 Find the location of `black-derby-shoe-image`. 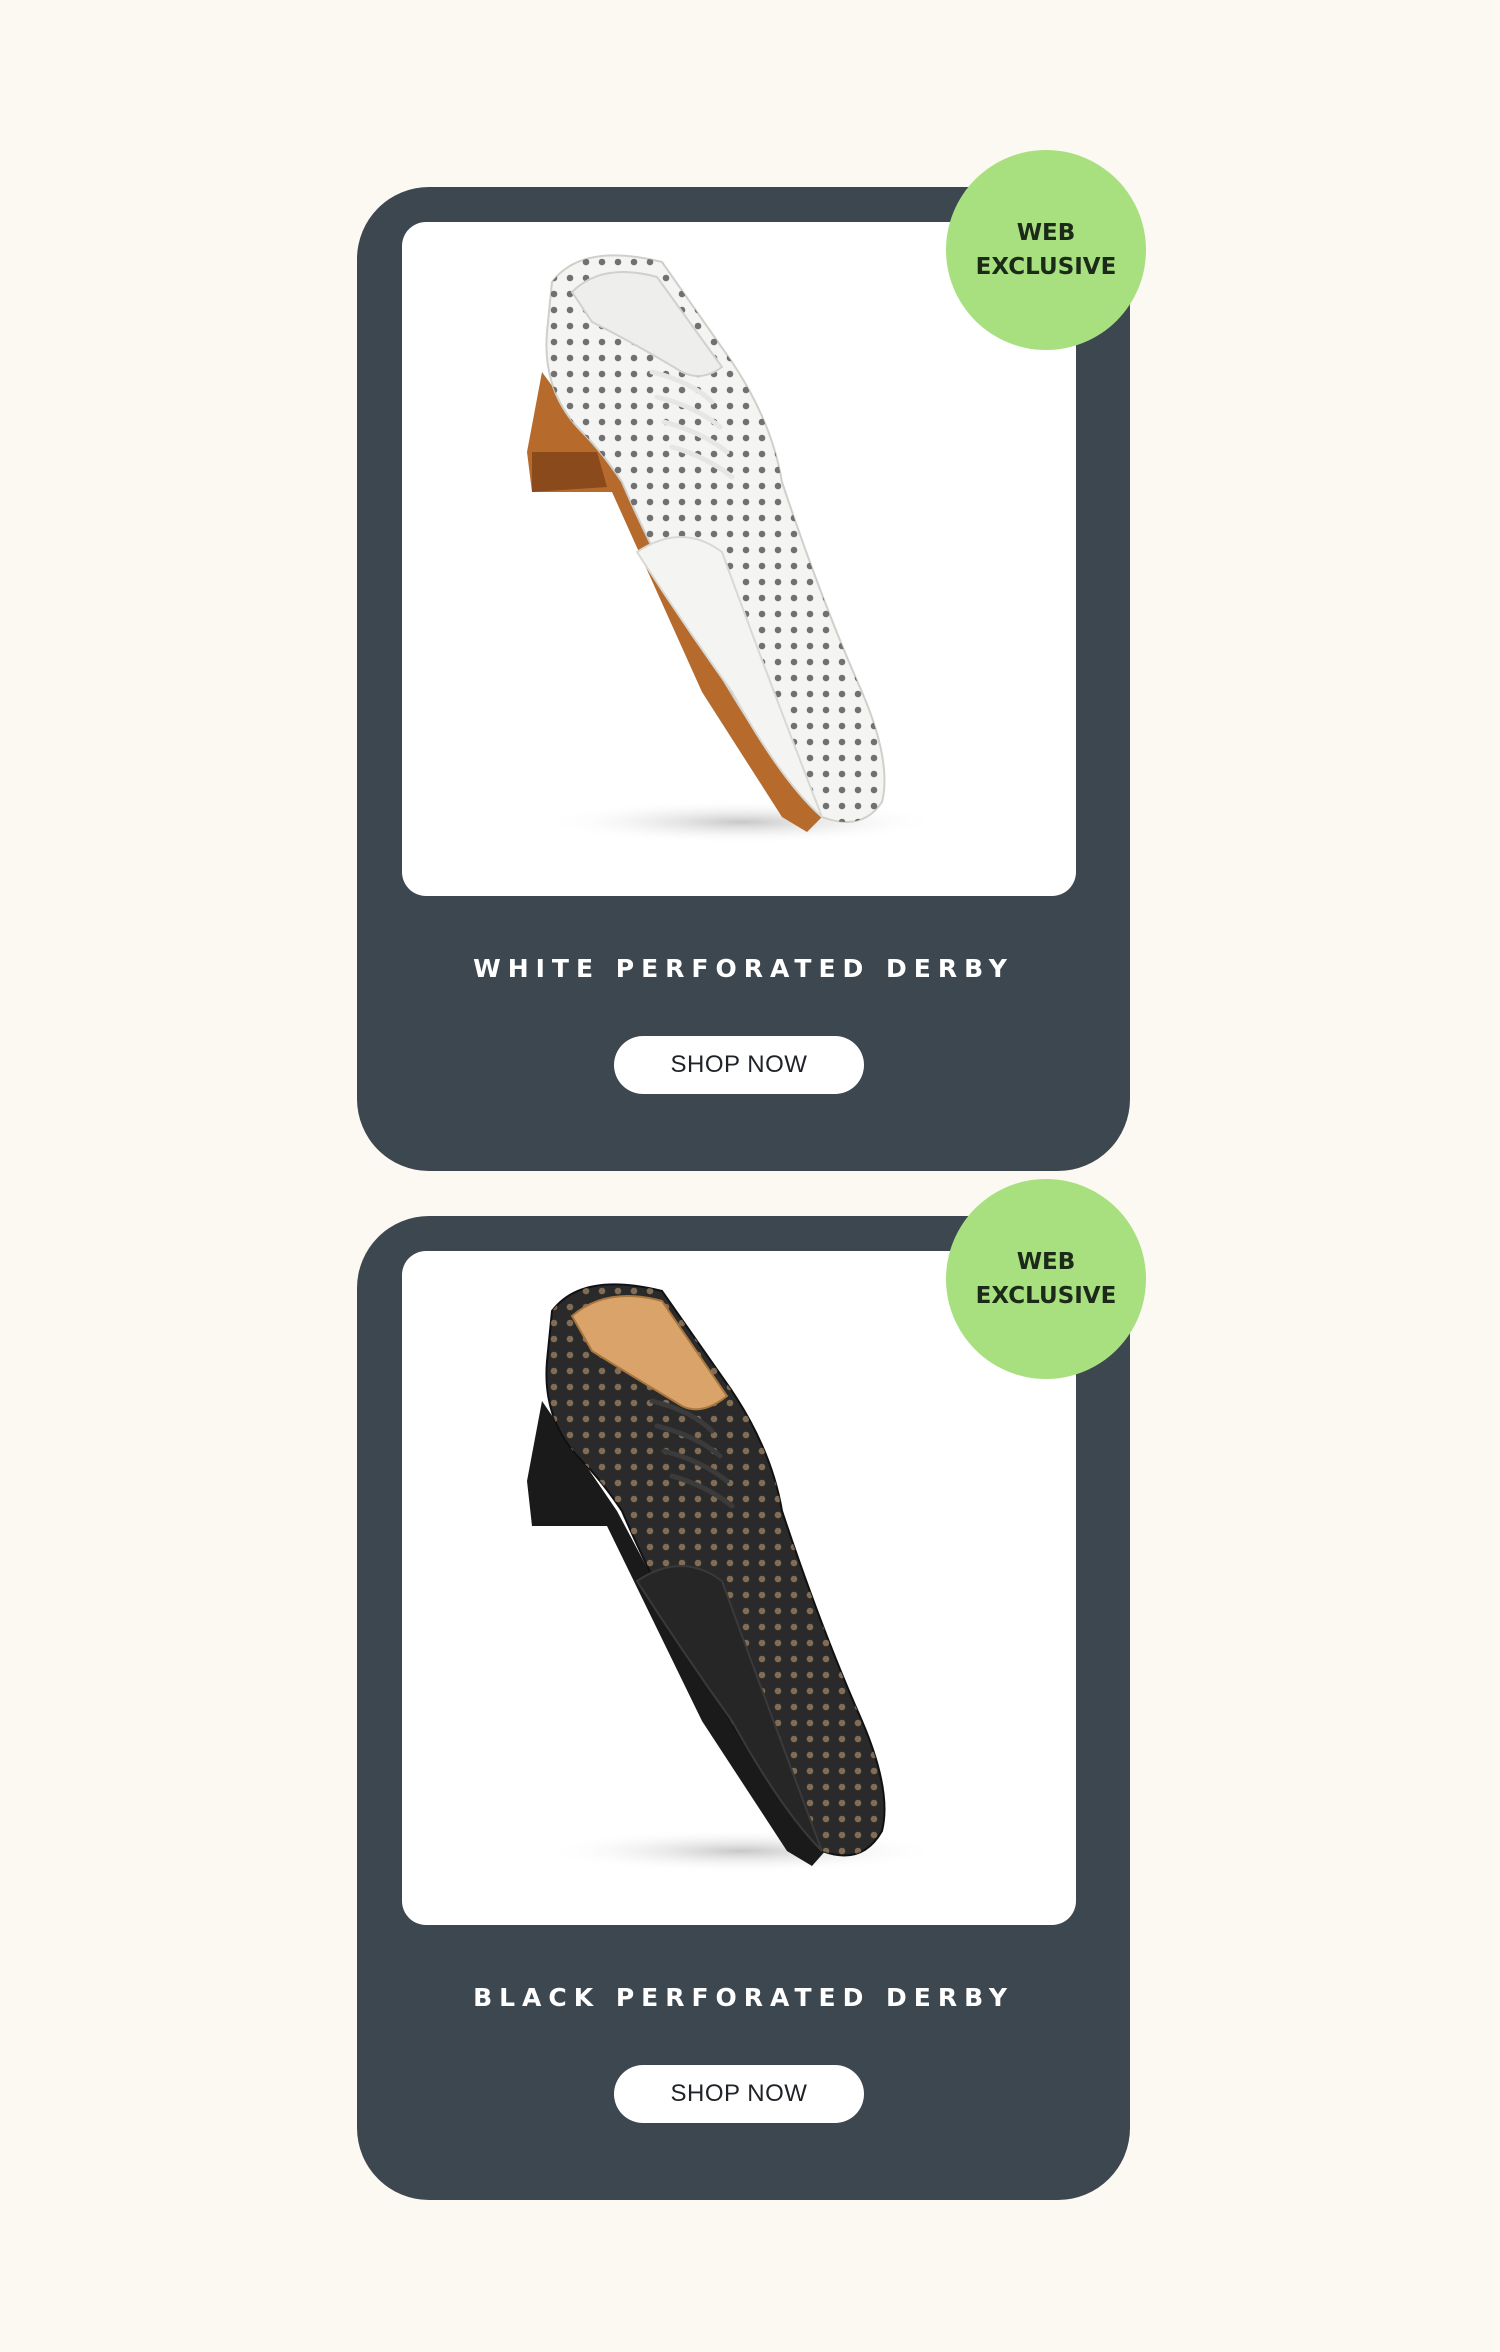

black-derby-shoe-image is located at coordinates (734, 1578).